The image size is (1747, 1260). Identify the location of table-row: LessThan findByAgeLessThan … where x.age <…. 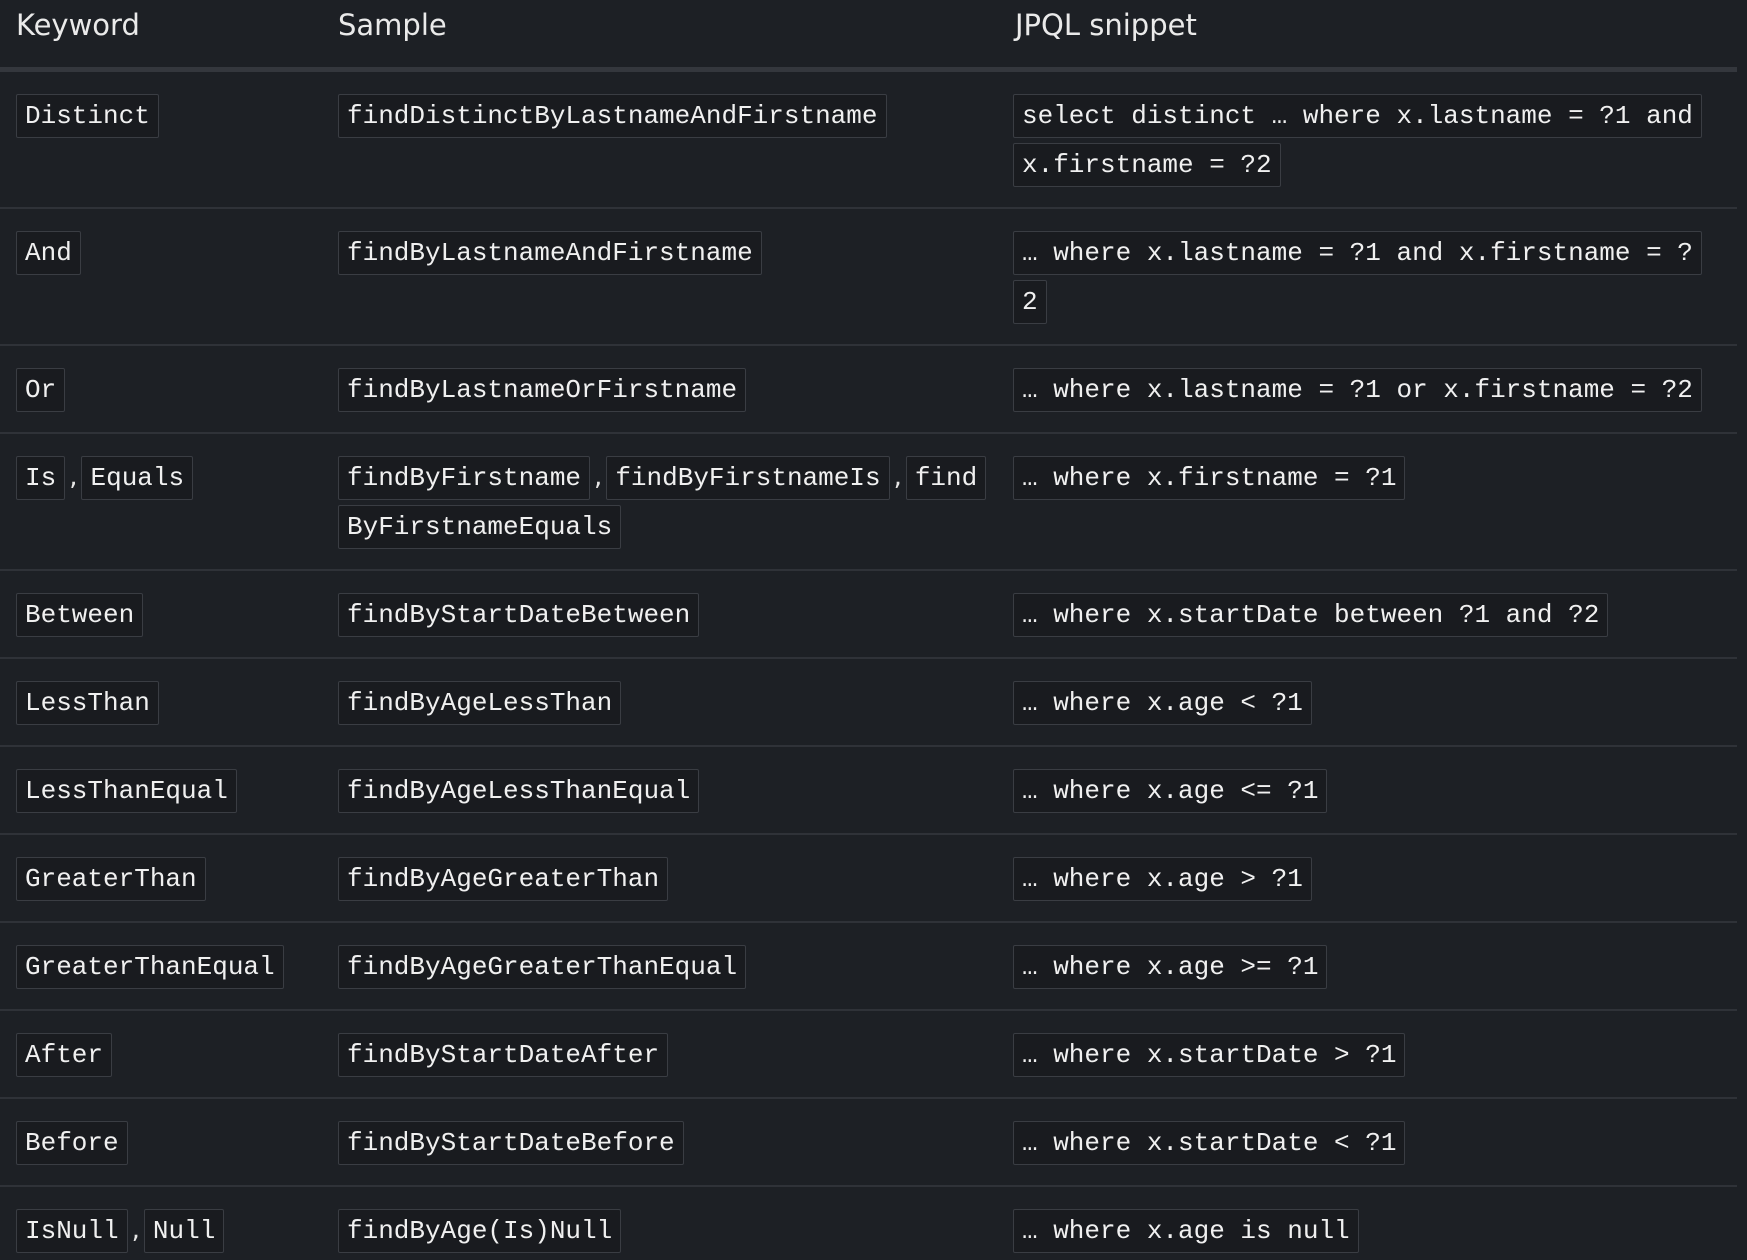
(868, 703).